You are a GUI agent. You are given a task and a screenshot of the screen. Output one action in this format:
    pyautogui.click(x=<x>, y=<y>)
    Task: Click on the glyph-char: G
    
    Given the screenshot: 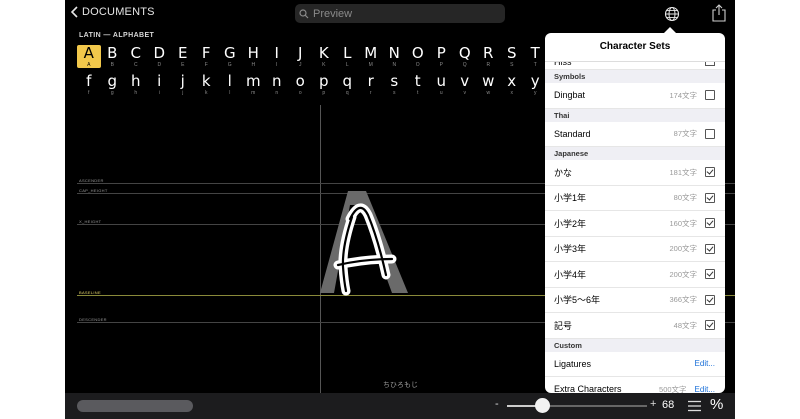 What is the action you would take?
    pyautogui.click(x=229, y=53)
    